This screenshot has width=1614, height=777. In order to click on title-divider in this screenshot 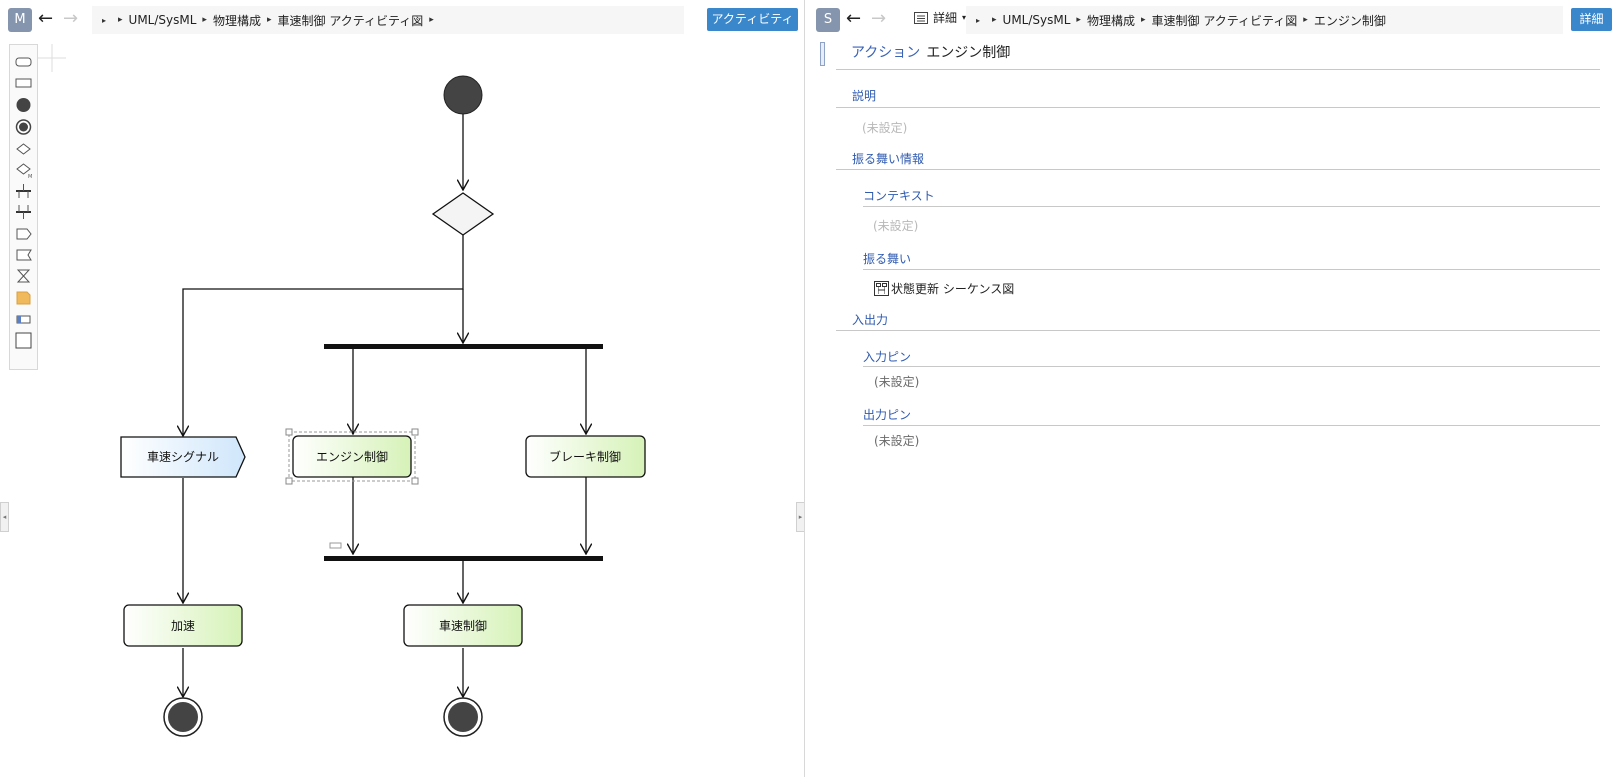, I will do `click(1218, 69)`.